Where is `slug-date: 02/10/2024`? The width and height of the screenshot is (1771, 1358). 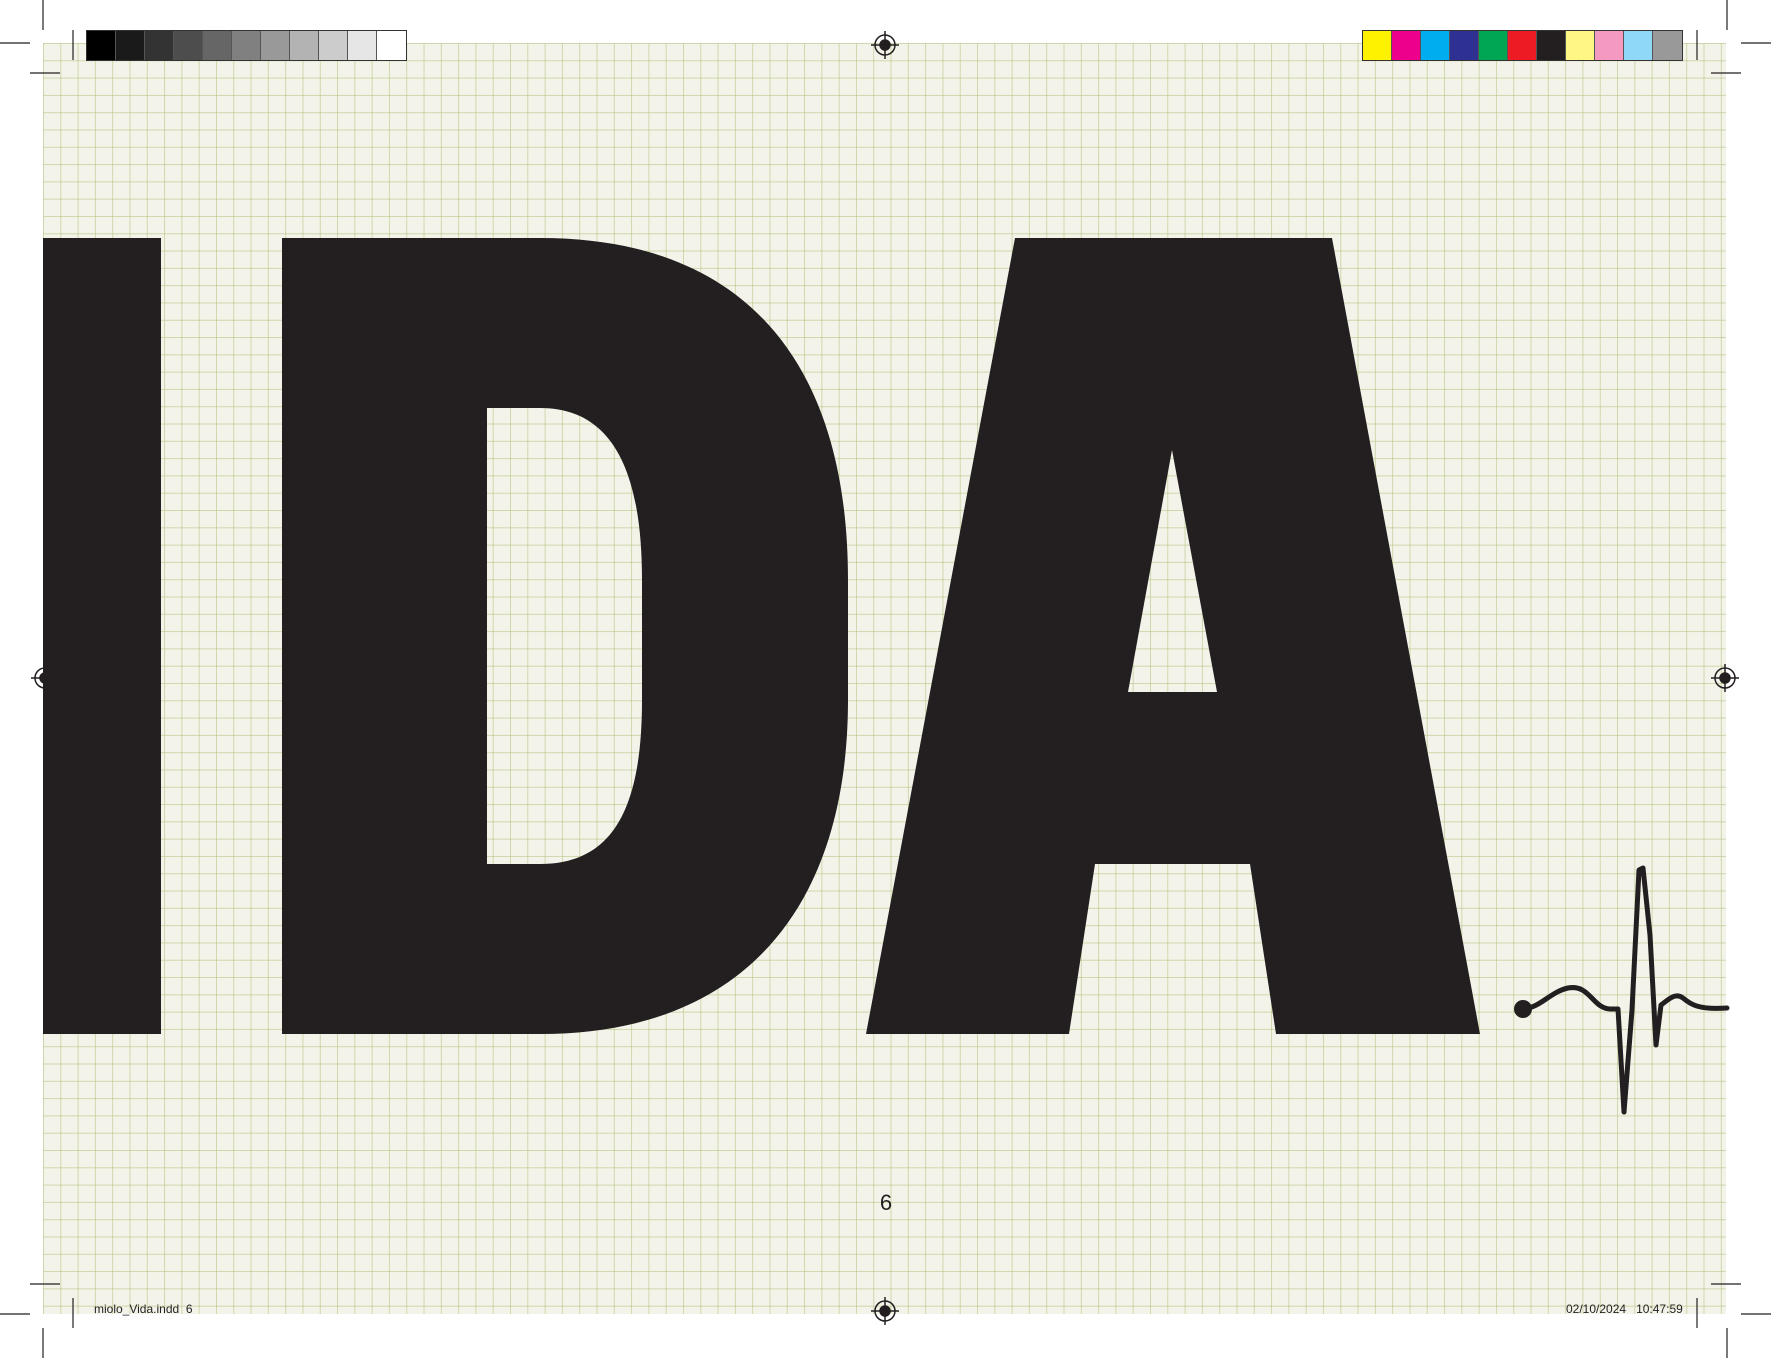
slug-date: 02/10/2024 is located at coordinates (1596, 1309).